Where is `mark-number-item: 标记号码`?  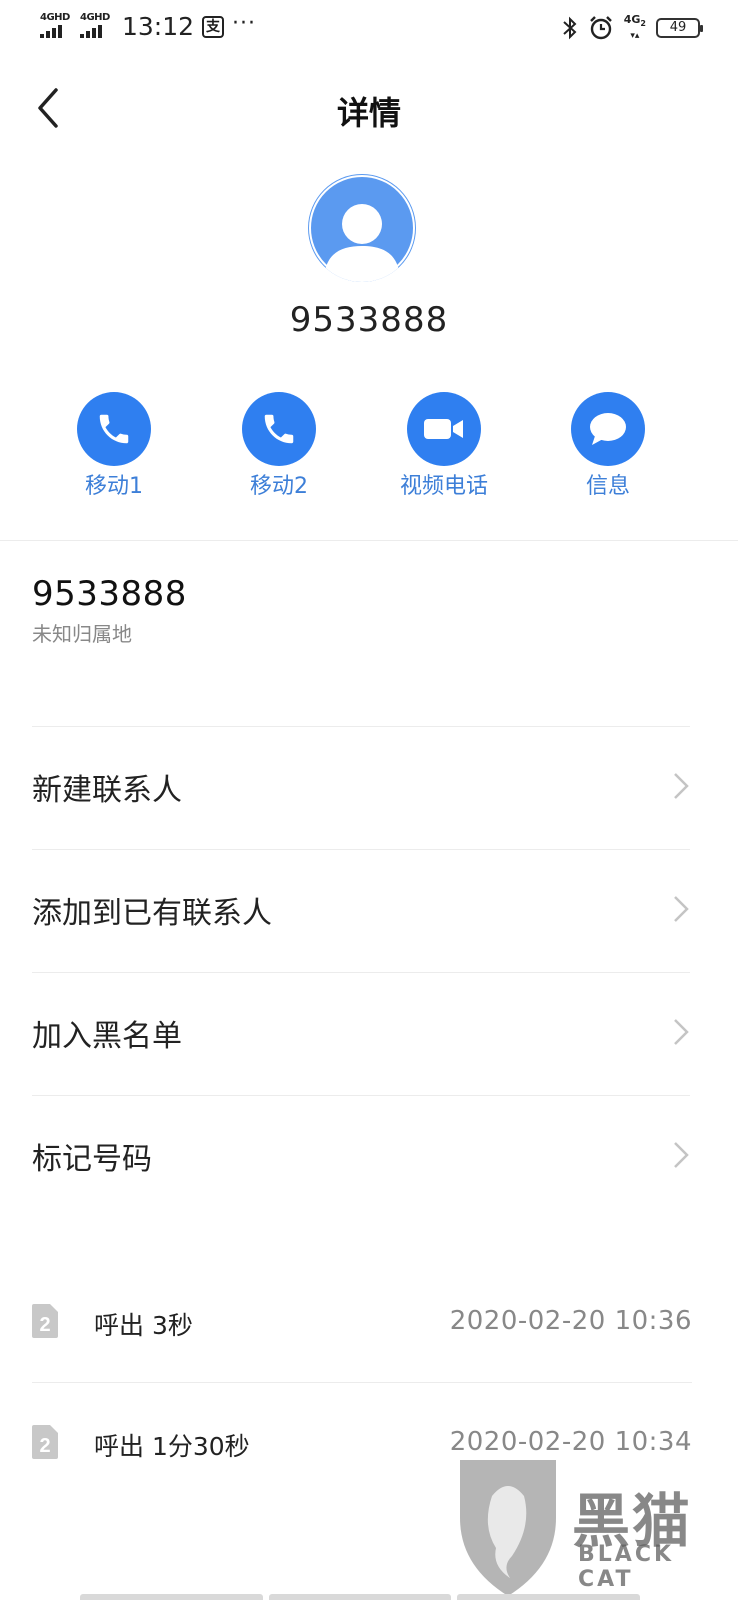
mark-number-item: 标记号码 is located at coordinates (361, 1156).